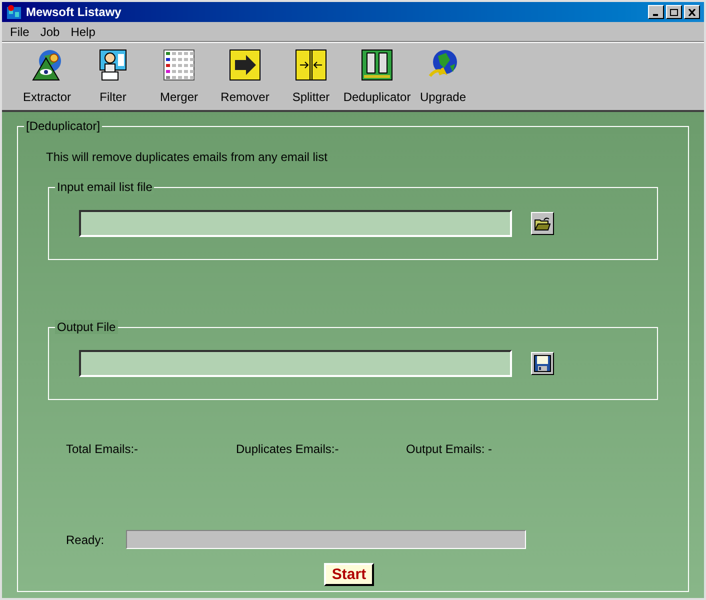 The image size is (706, 600). I want to click on stat-text: Total Emails:-, so click(103, 449).